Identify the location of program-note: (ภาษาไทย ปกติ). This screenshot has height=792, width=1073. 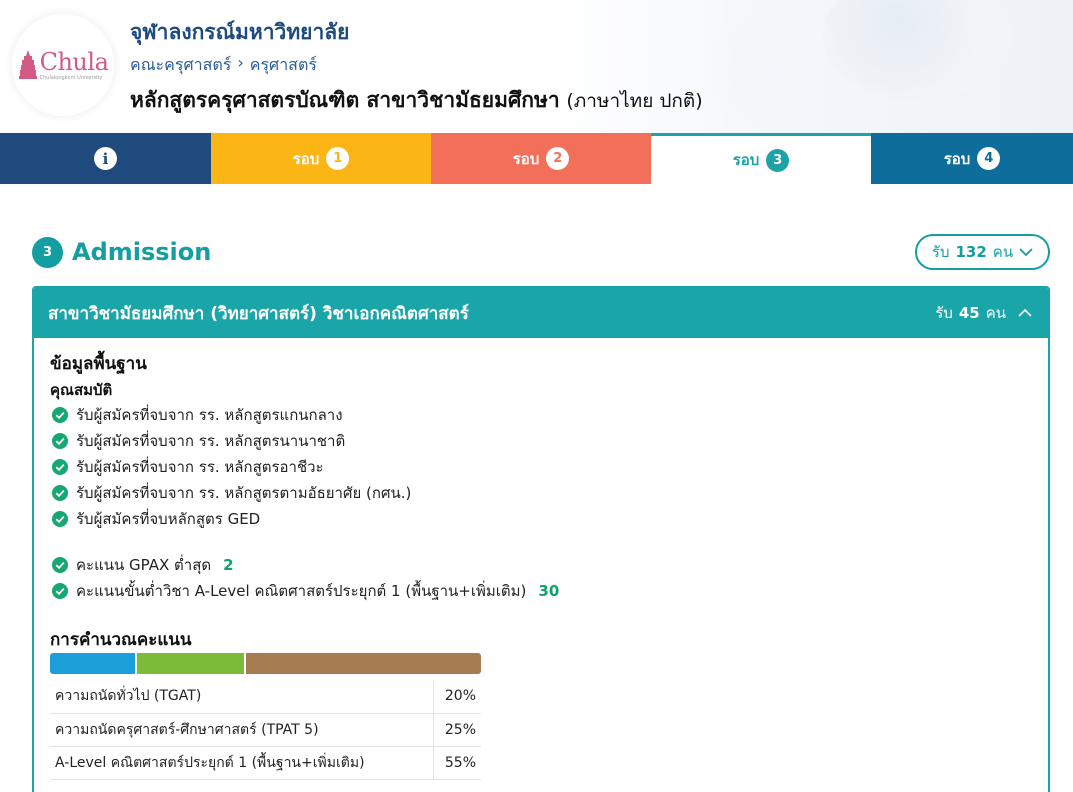
(634, 101).